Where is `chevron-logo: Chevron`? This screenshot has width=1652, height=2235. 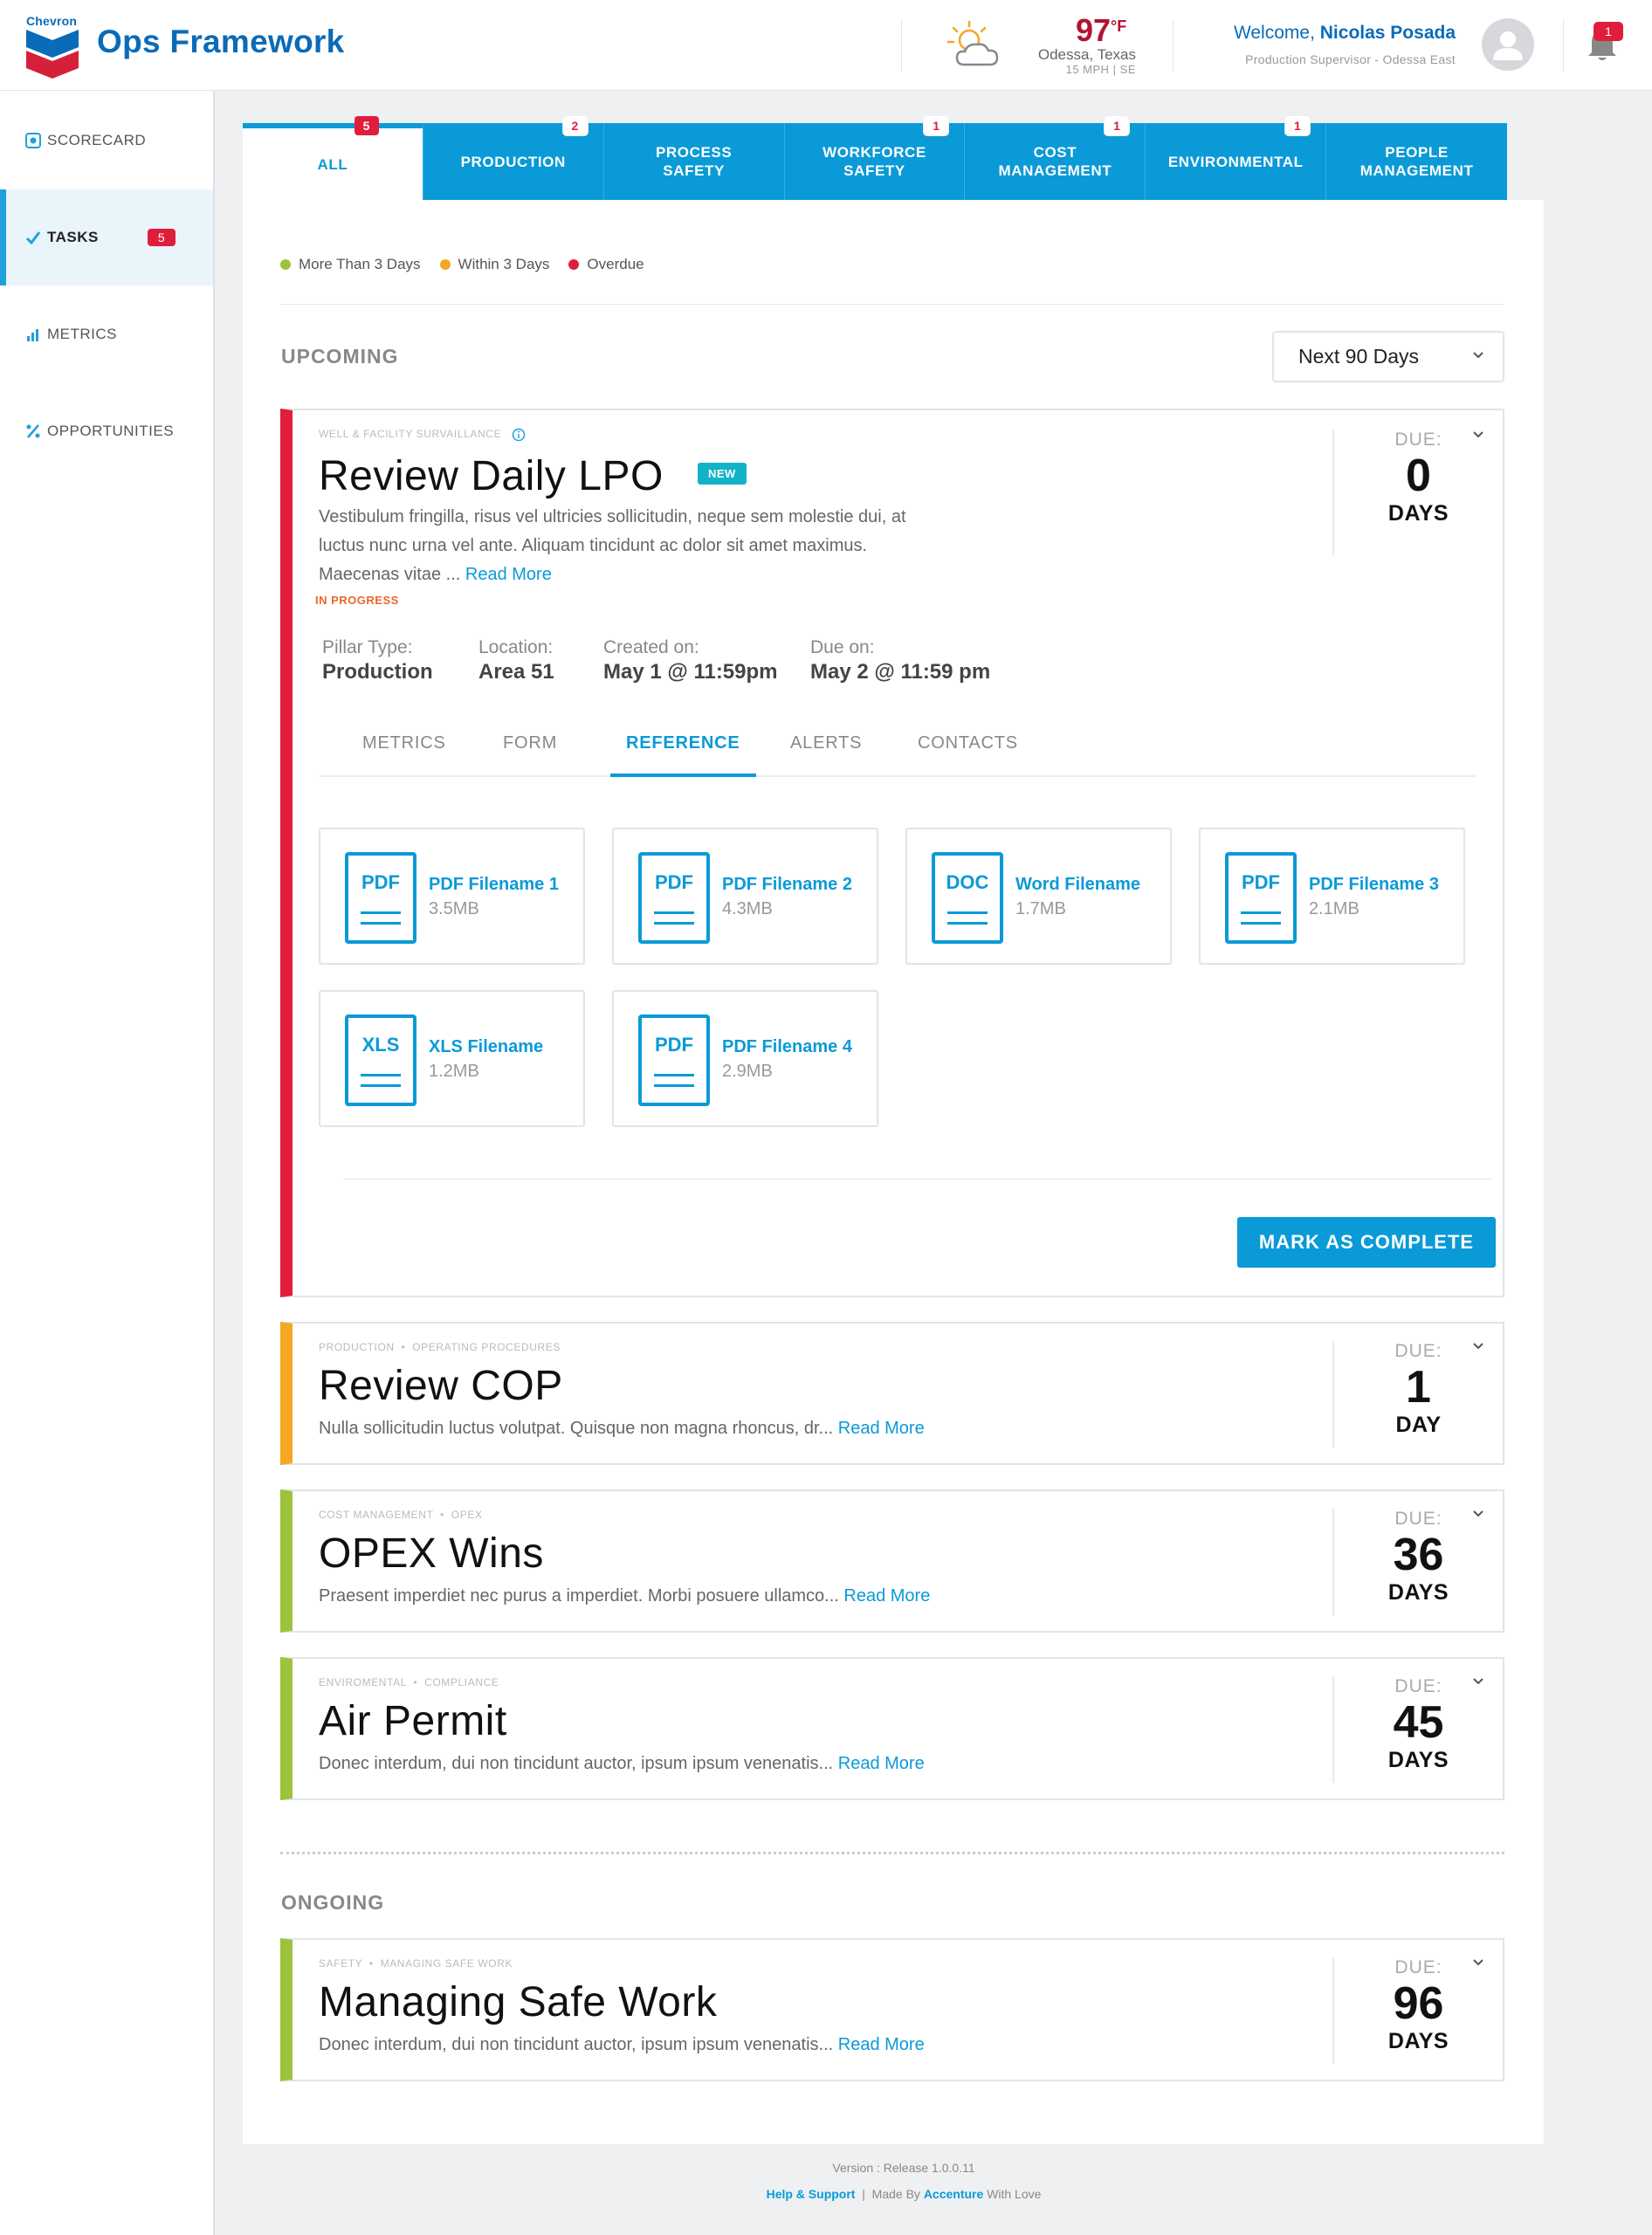 chevron-logo: Chevron is located at coordinates (54, 46).